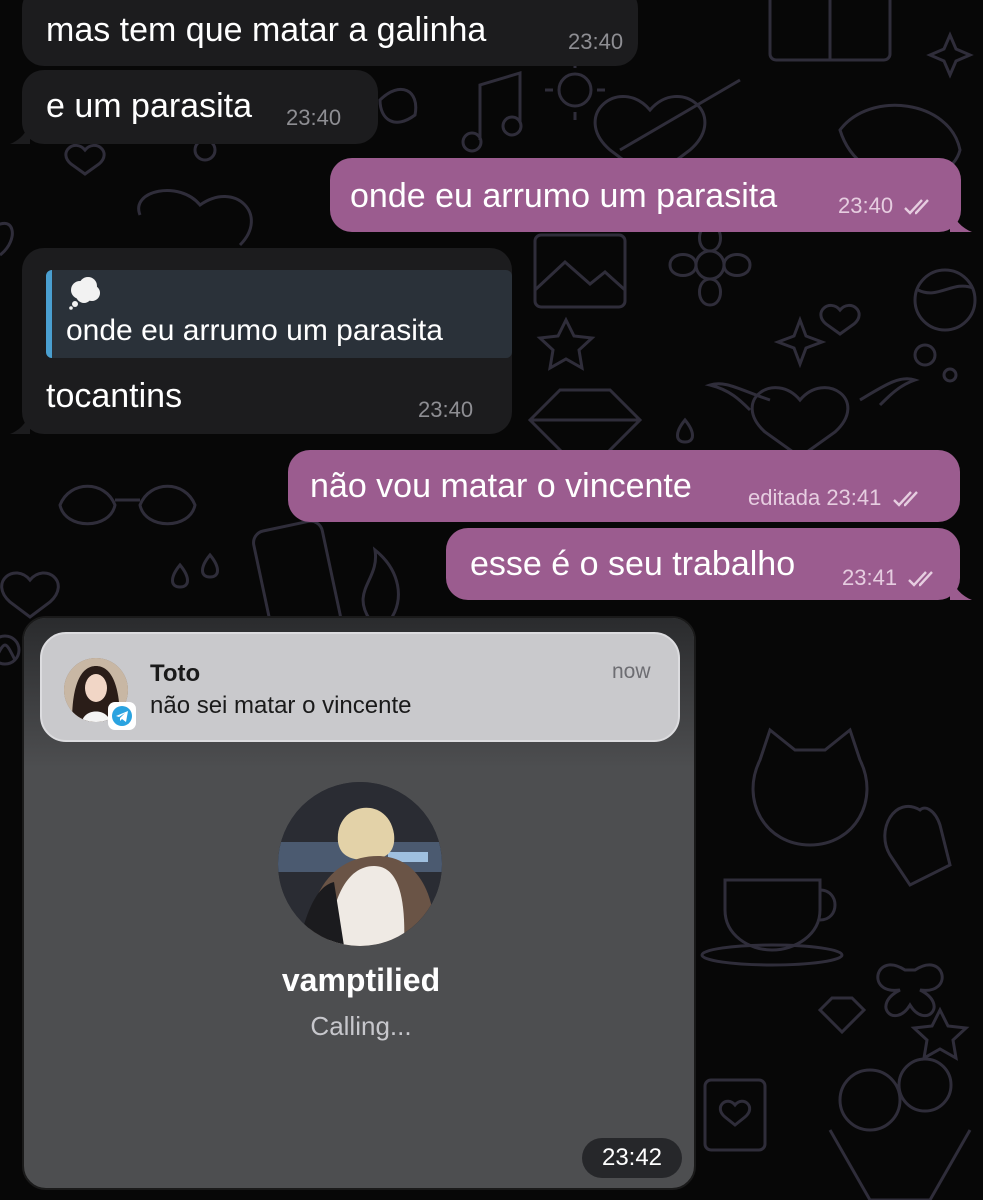  Describe the element at coordinates (84, 293) in the screenshot. I see `thought-balloon-icon` at that location.